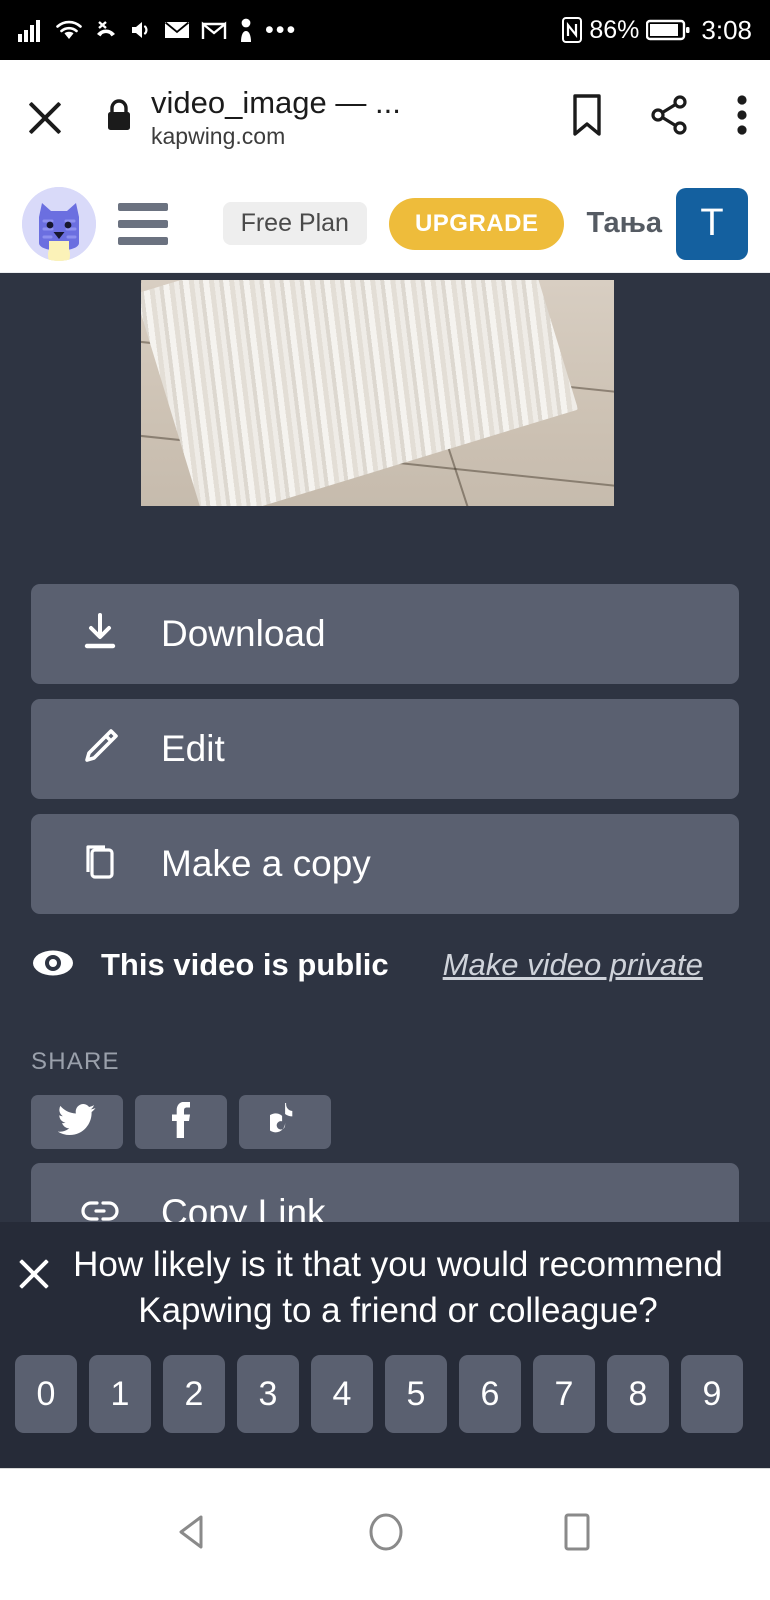  Describe the element at coordinates (120, 1394) in the screenshot. I see `survey-score-1: 1` at that location.